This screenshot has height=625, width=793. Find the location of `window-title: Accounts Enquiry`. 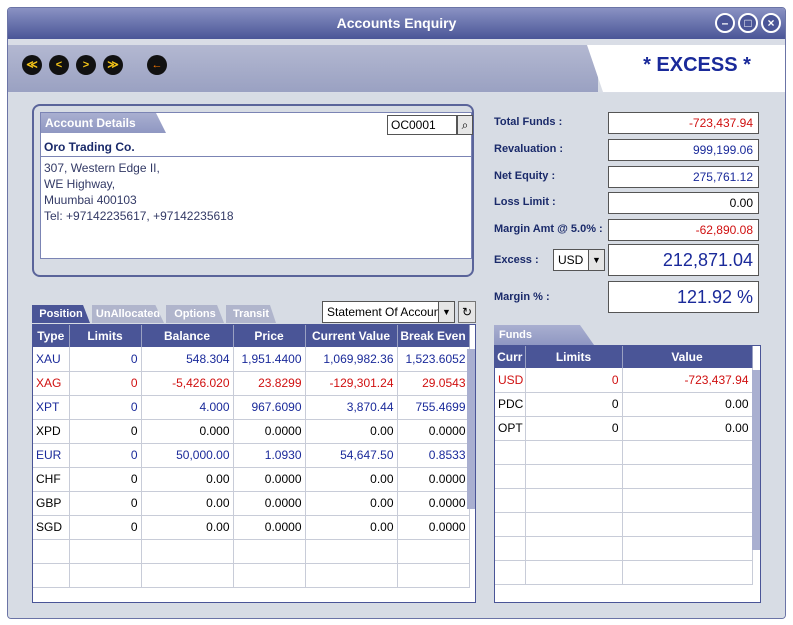

window-title: Accounts Enquiry is located at coordinates (396, 23).